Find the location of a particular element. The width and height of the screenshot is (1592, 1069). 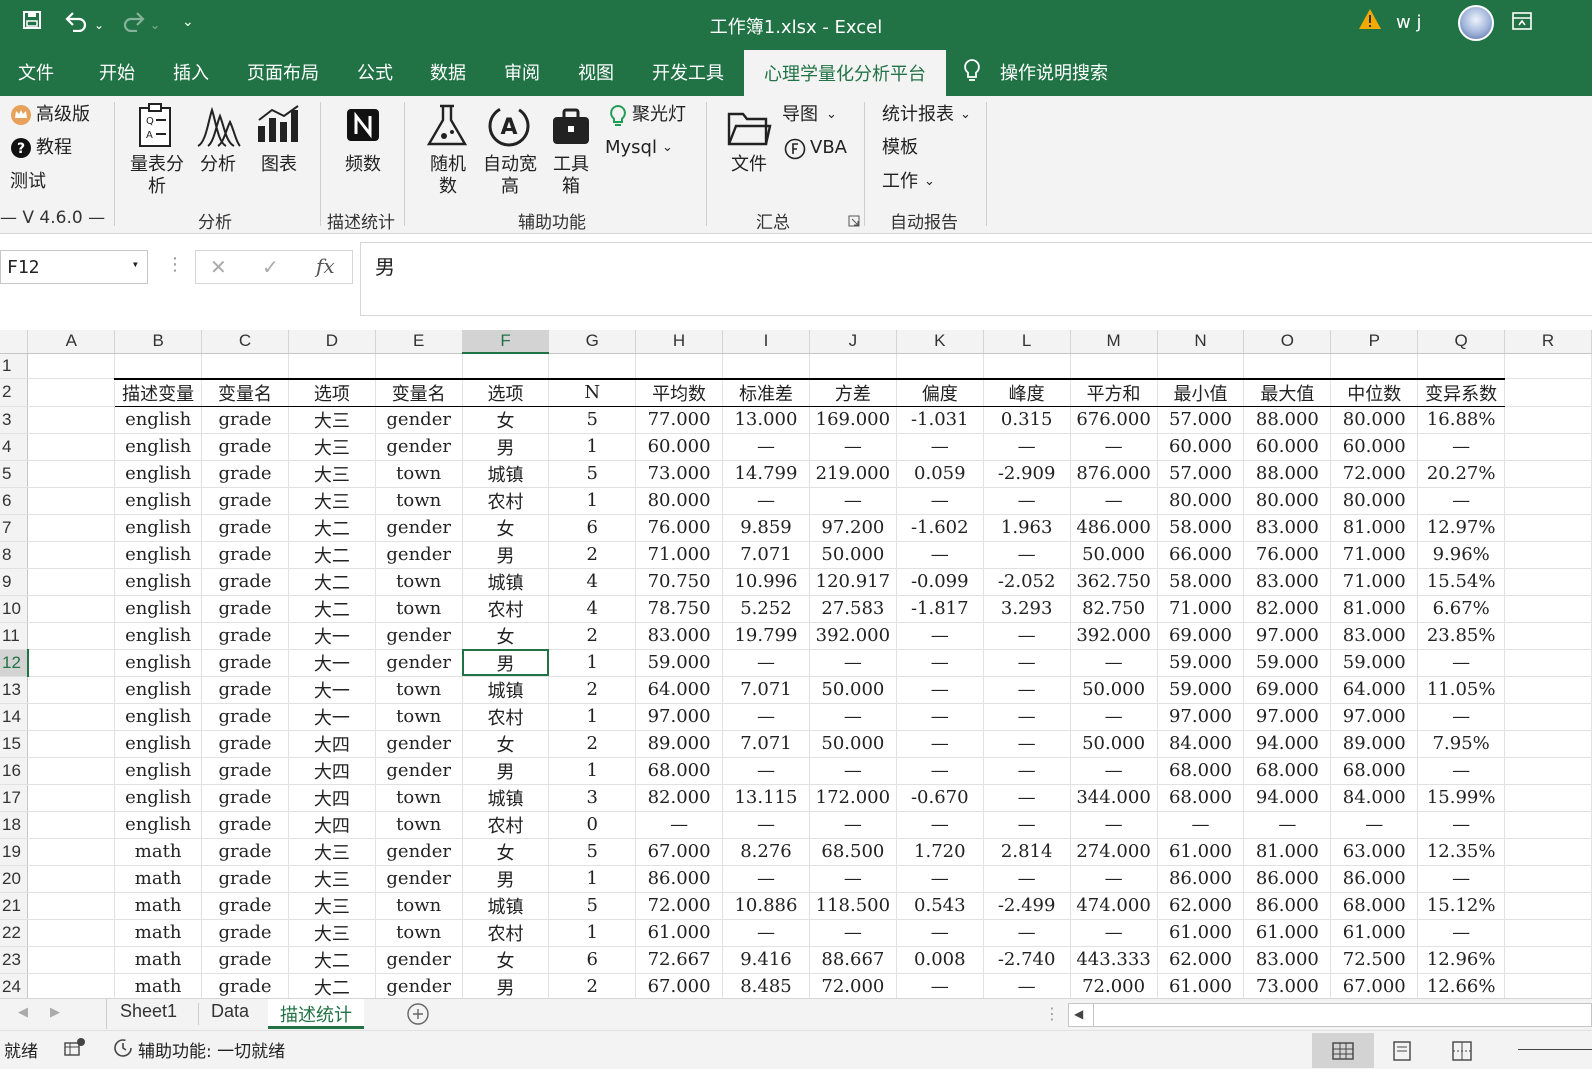

cell: 169.000 is located at coordinates (853, 420).